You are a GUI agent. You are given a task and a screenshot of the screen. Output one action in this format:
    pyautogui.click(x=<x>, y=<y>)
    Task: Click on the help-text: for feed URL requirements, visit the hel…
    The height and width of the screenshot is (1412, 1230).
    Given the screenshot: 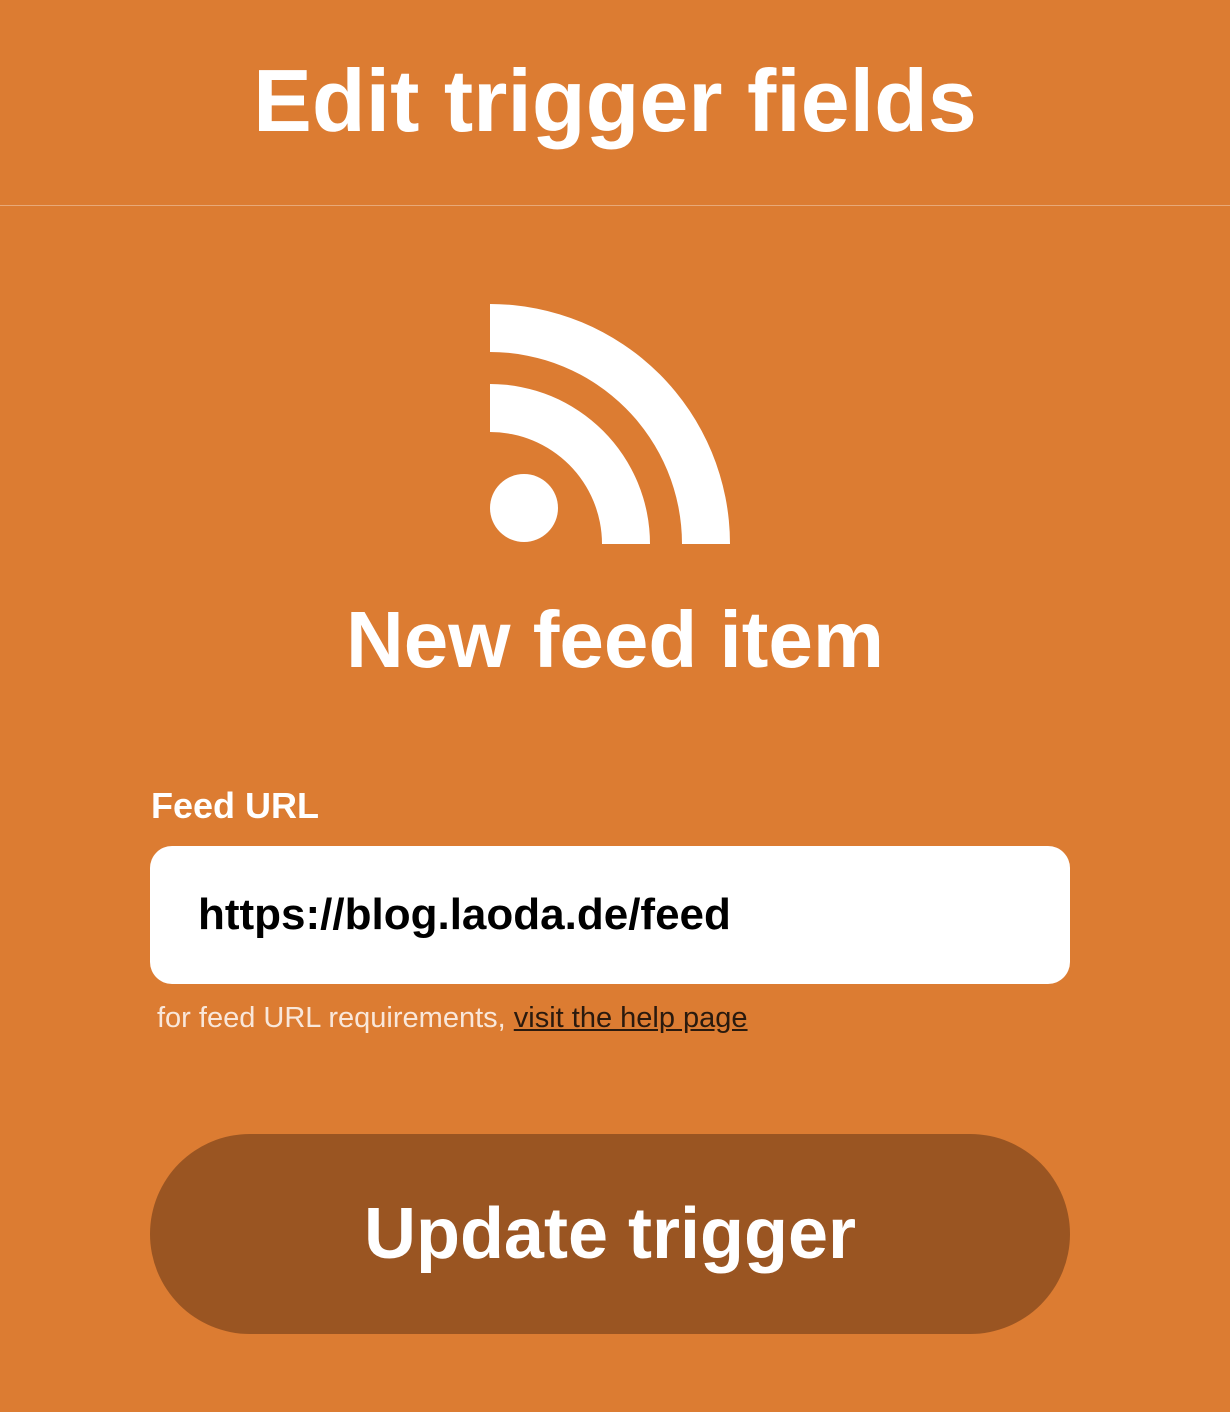 What is the action you would take?
    pyautogui.click(x=452, y=1018)
    